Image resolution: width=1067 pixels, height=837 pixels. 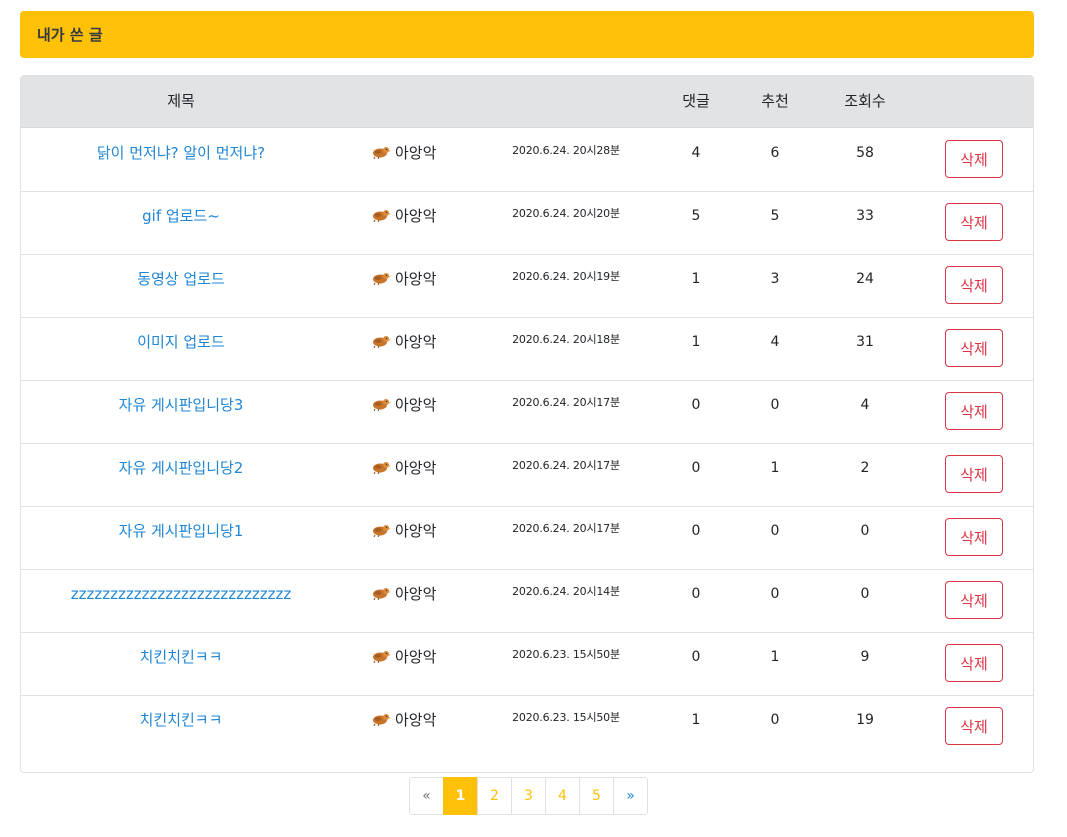 What do you see at coordinates (460, 796) in the screenshot?
I see `pagination-page-1: 1` at bounding box center [460, 796].